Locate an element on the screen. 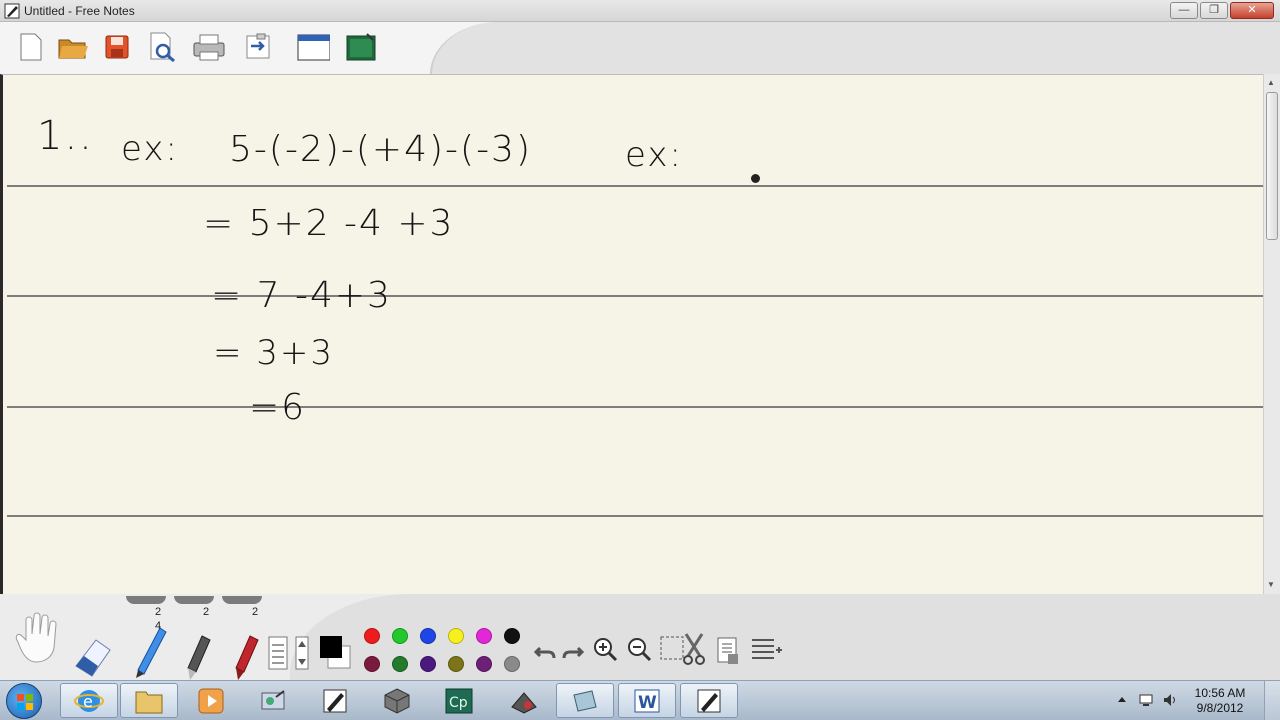 Image resolution: width=1280 pixels, height=720 pixels. open-folder-icon is located at coordinates (73, 49).